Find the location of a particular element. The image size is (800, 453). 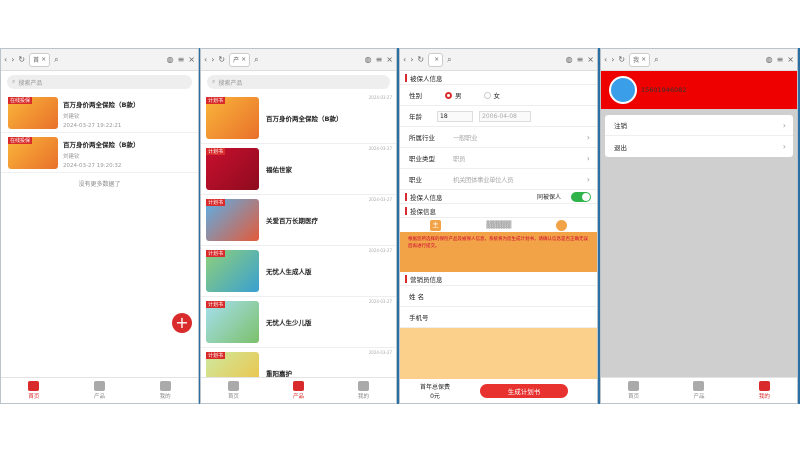

avatar is located at coordinates (623, 90).